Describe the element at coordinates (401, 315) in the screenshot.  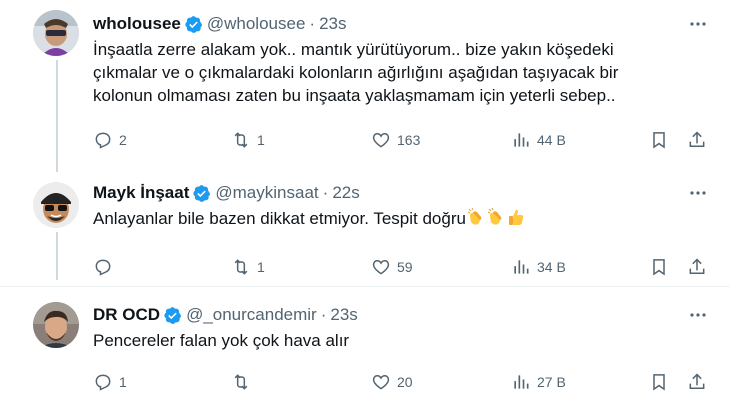
I see `tweet-header: DR OCD @_onurcandemir · 23s` at that location.